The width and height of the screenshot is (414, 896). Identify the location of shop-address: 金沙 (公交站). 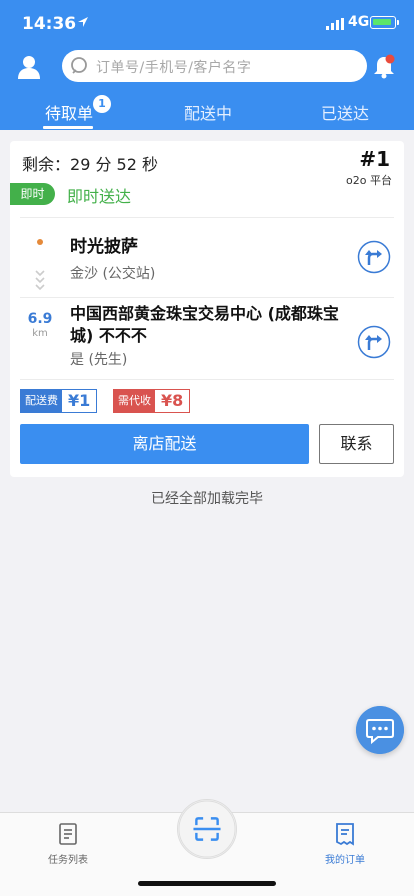
(113, 274).